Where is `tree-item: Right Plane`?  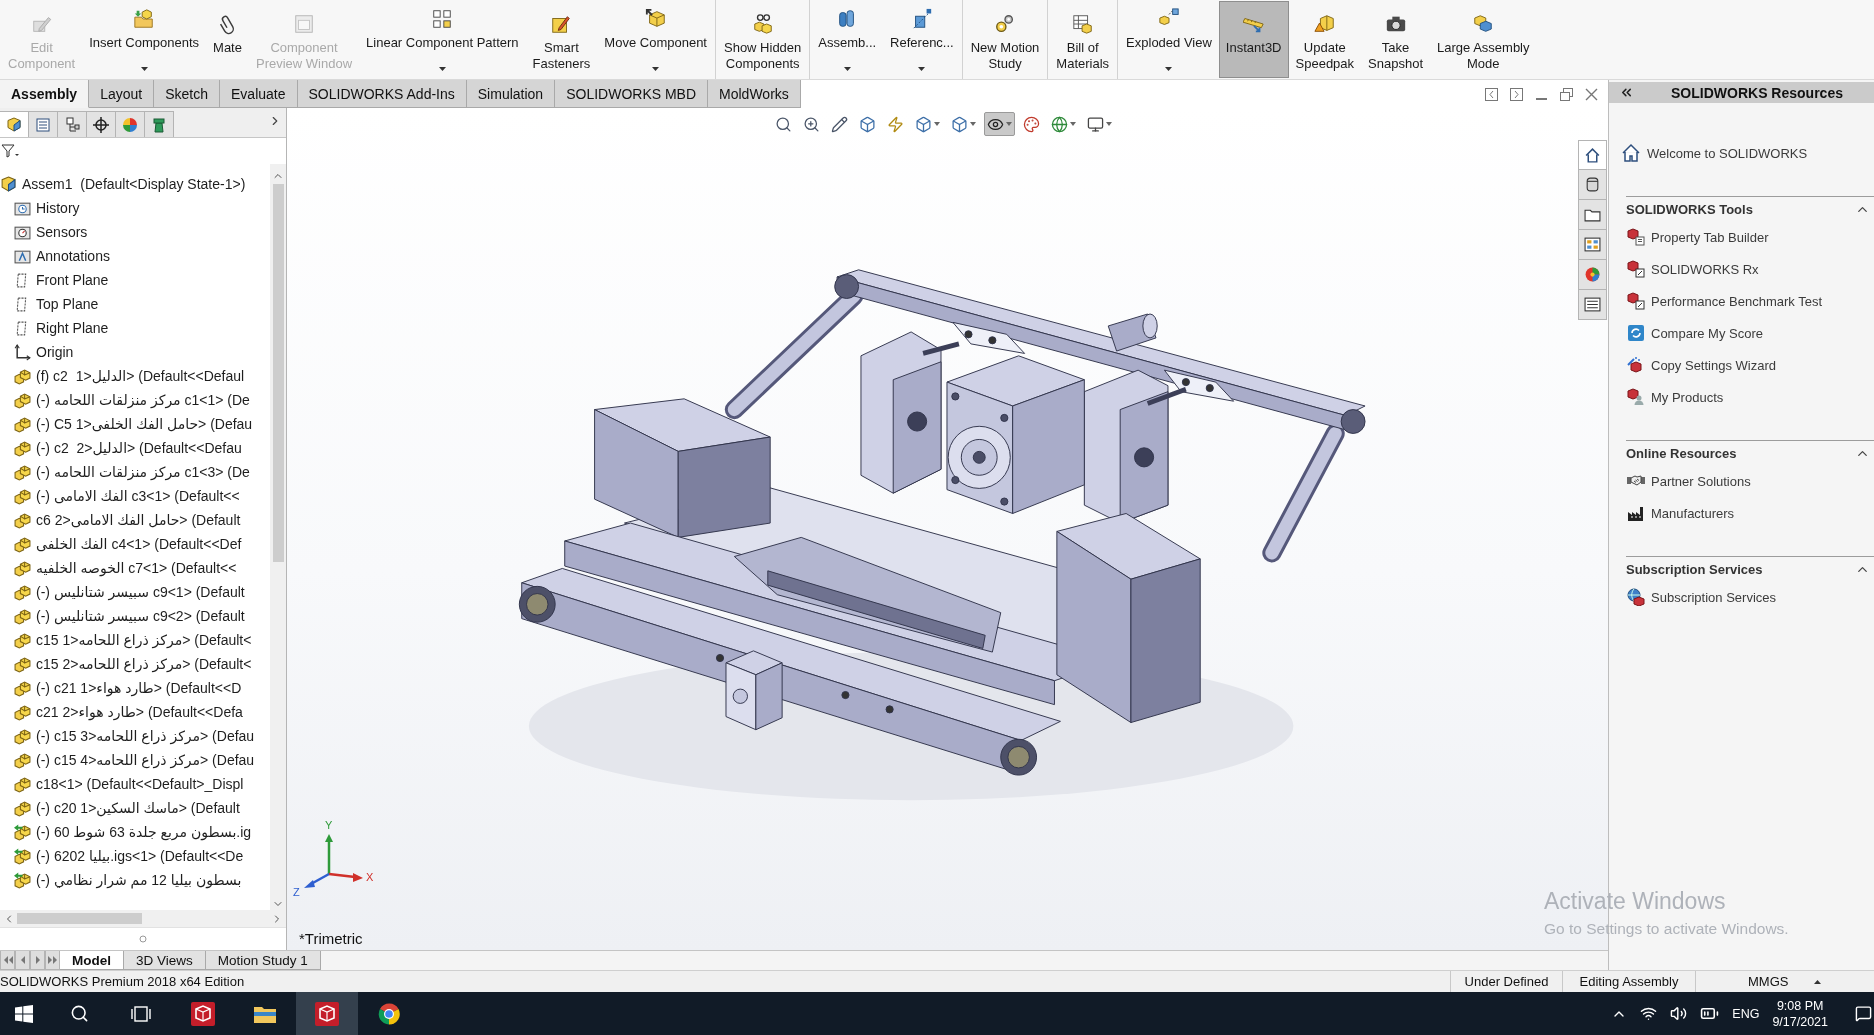
tree-item: Right Plane is located at coordinates (135, 328).